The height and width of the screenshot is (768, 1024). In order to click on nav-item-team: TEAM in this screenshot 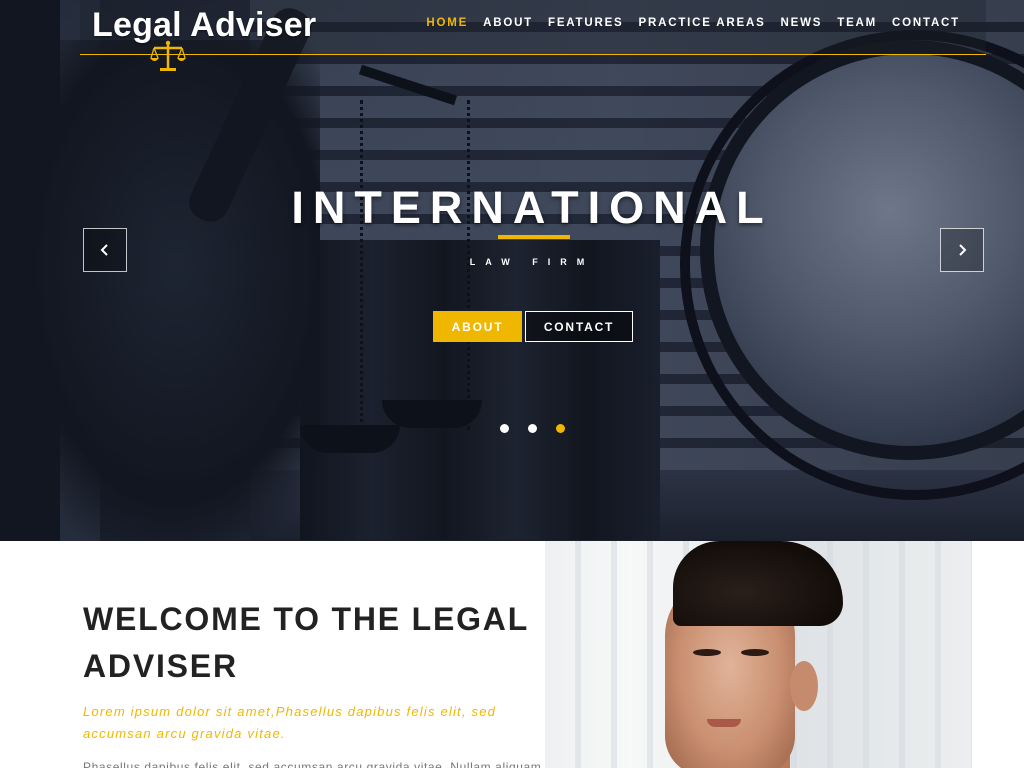, I will do `click(857, 23)`.